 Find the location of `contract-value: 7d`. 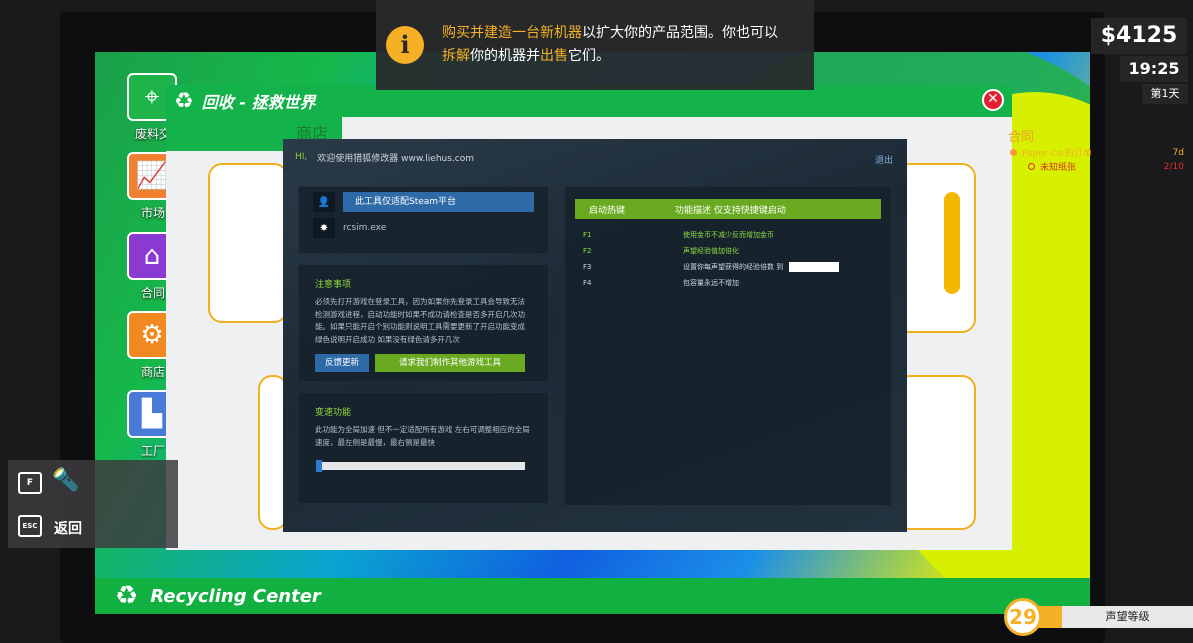

contract-value: 7d is located at coordinates (1178, 152).